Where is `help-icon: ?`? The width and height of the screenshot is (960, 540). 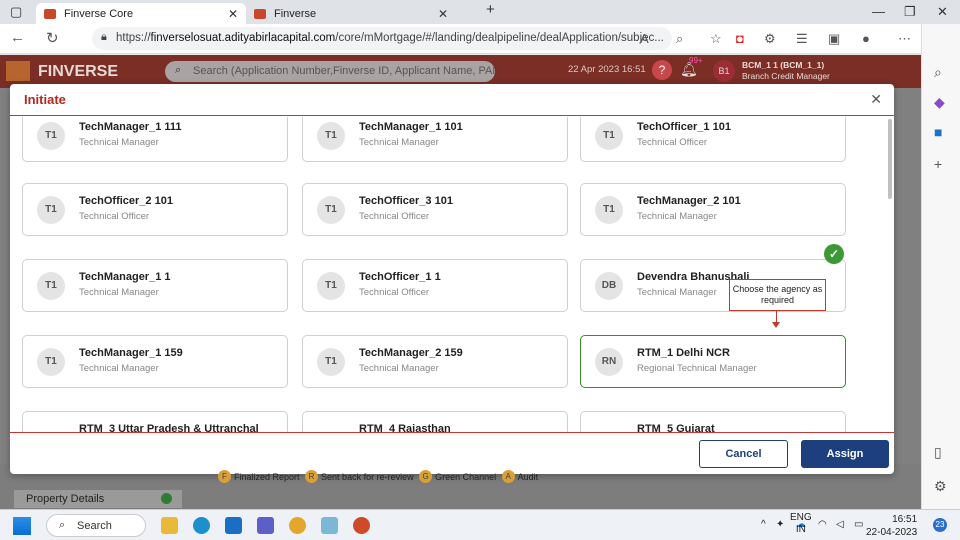 help-icon: ? is located at coordinates (662, 70).